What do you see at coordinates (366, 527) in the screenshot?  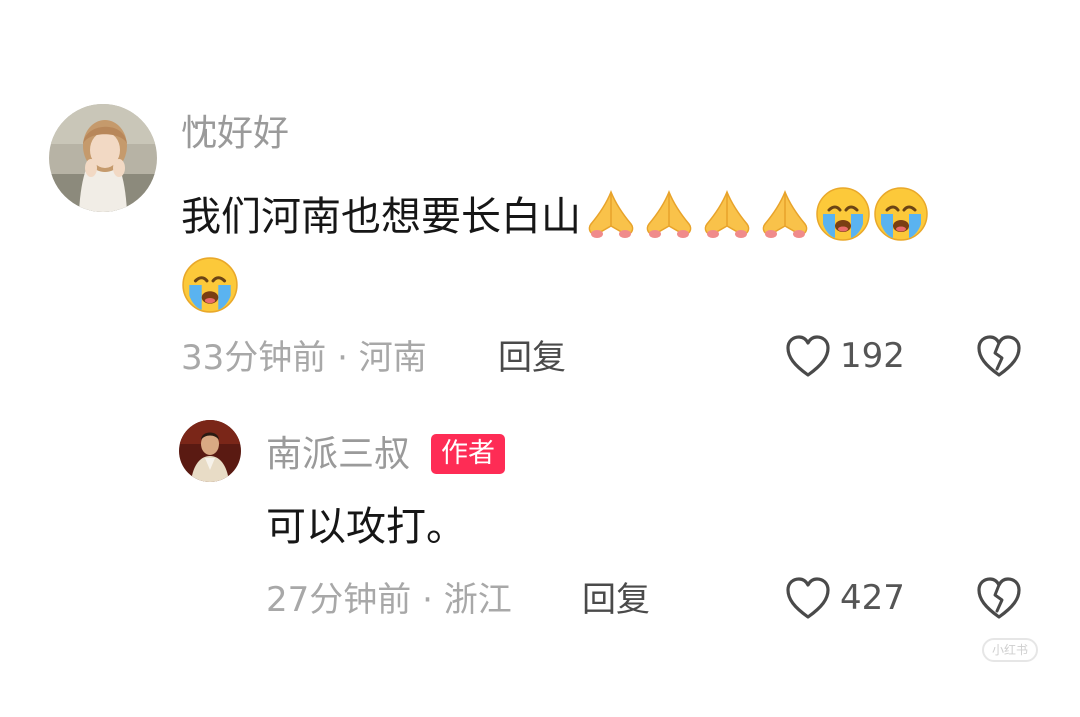 I see `reply-text: 可以攻打。` at bounding box center [366, 527].